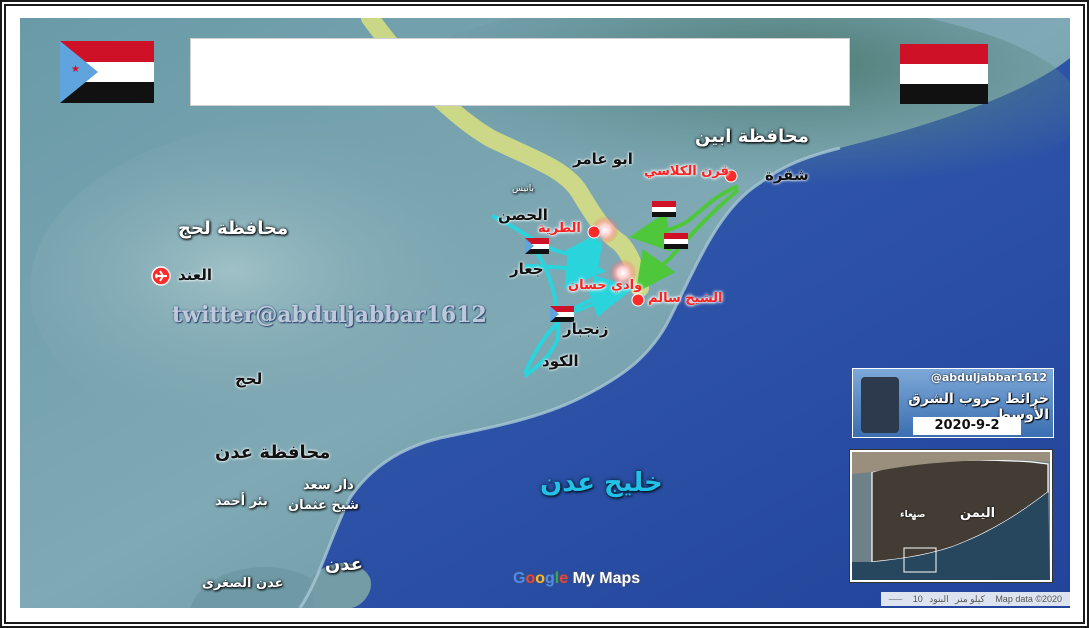  Describe the element at coordinates (605, 285) in the screenshot. I see `label-wadi-hassan: وادي حسان` at that location.